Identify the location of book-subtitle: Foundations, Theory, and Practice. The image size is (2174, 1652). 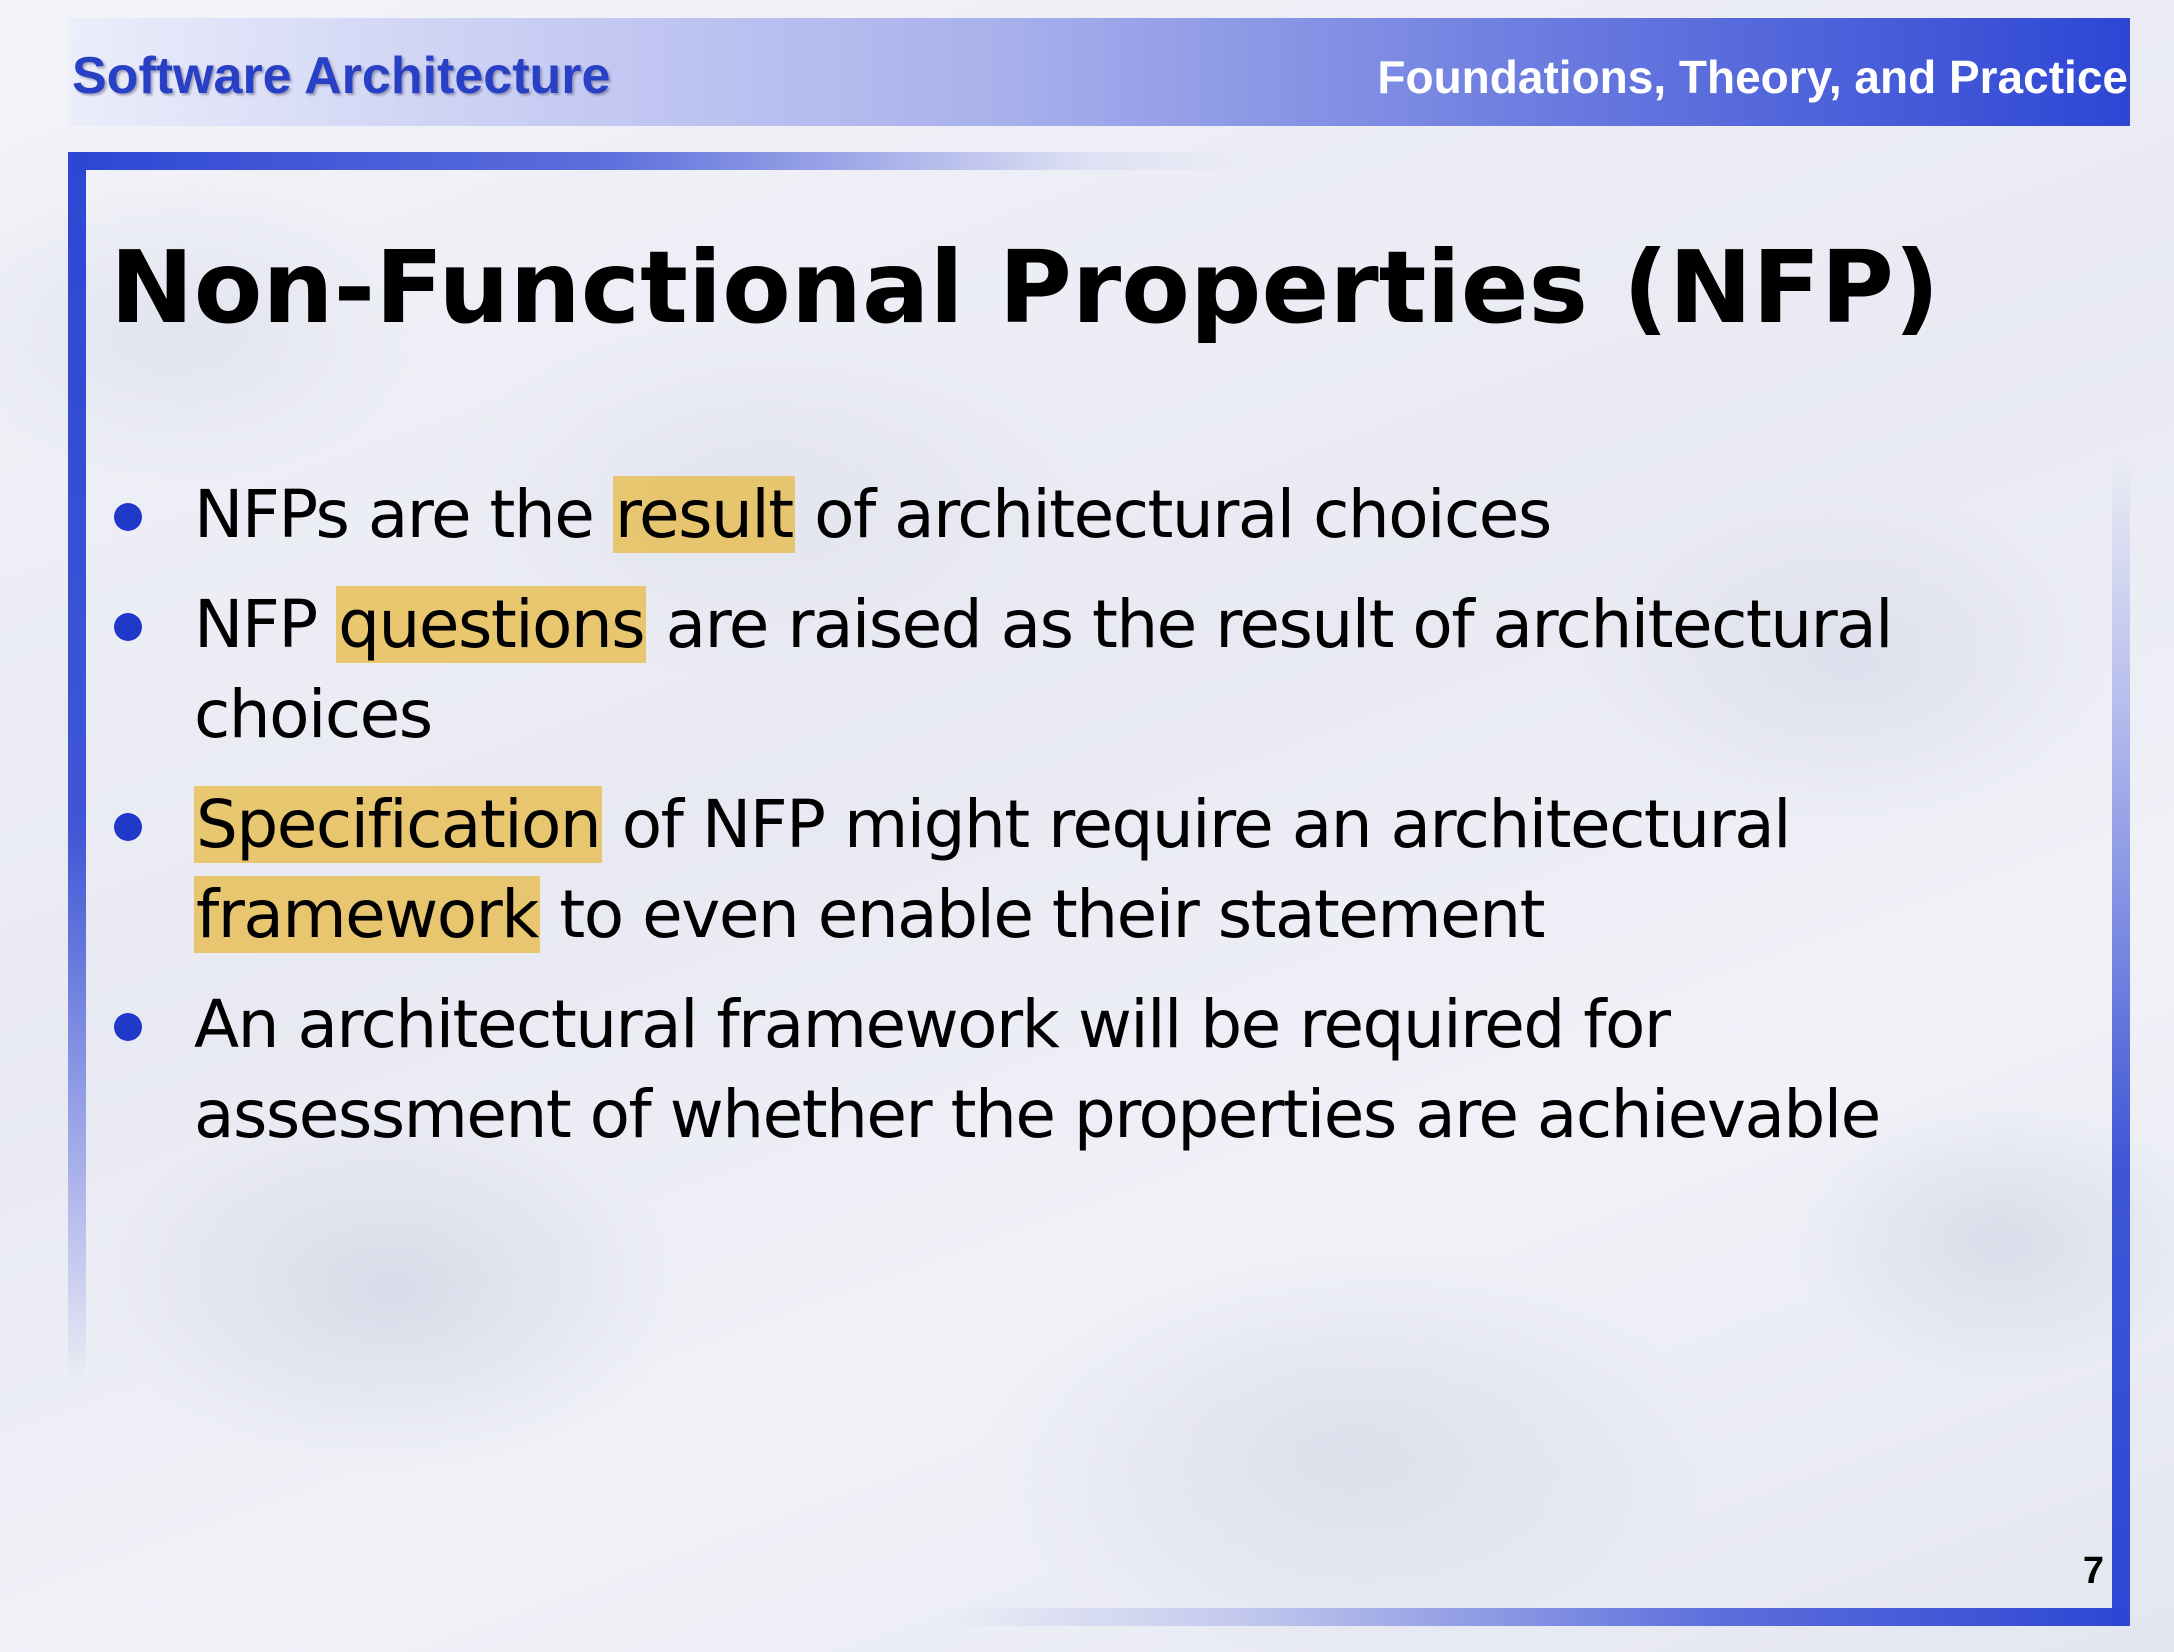
(1752, 77).